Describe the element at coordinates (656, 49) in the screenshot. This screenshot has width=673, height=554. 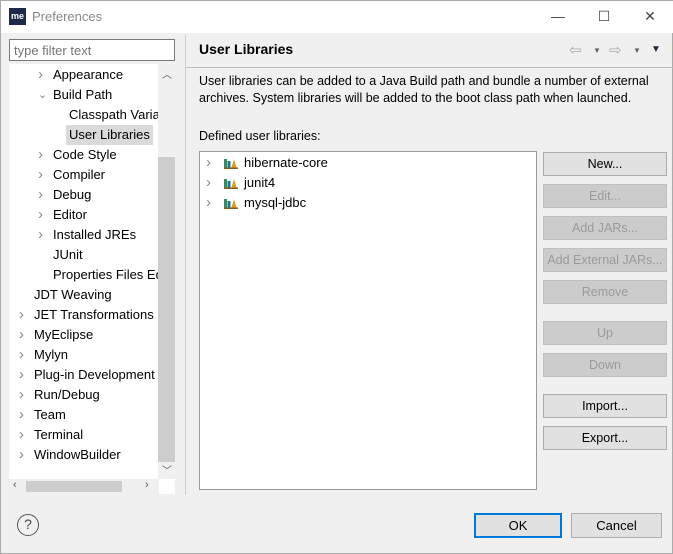
I see `view-menu-icon: ▼` at that location.